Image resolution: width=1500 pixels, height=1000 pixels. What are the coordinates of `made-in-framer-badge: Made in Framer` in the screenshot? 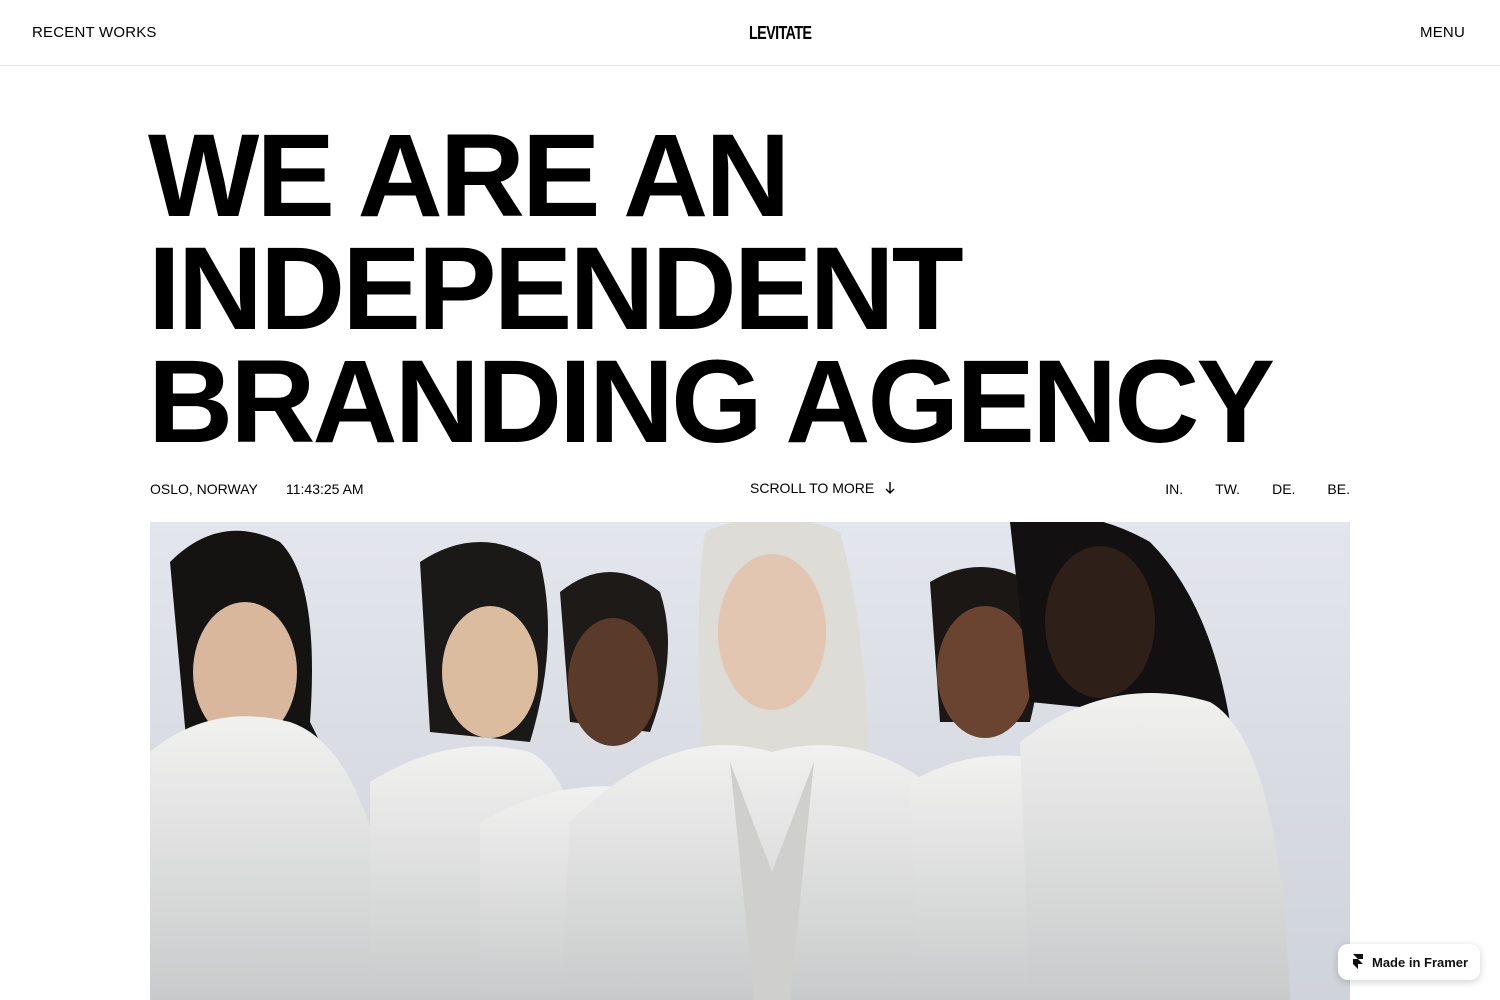 It's located at (1409, 962).